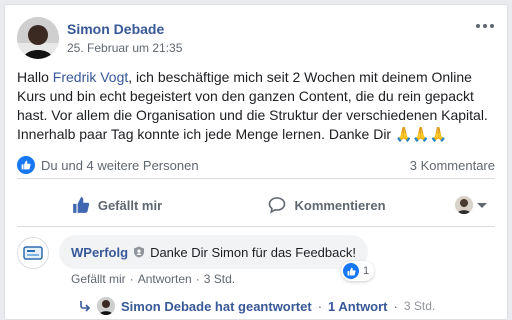 This screenshot has width=512, height=320. What do you see at coordinates (120, 165) in the screenshot?
I see `likes-summary: Du und 4 weitere Personen` at bounding box center [120, 165].